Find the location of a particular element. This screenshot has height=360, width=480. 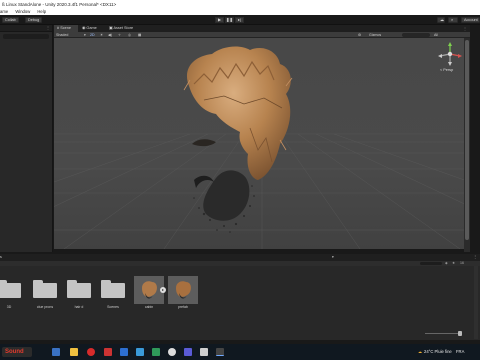

account-label: Account is located at coordinates (471, 20).